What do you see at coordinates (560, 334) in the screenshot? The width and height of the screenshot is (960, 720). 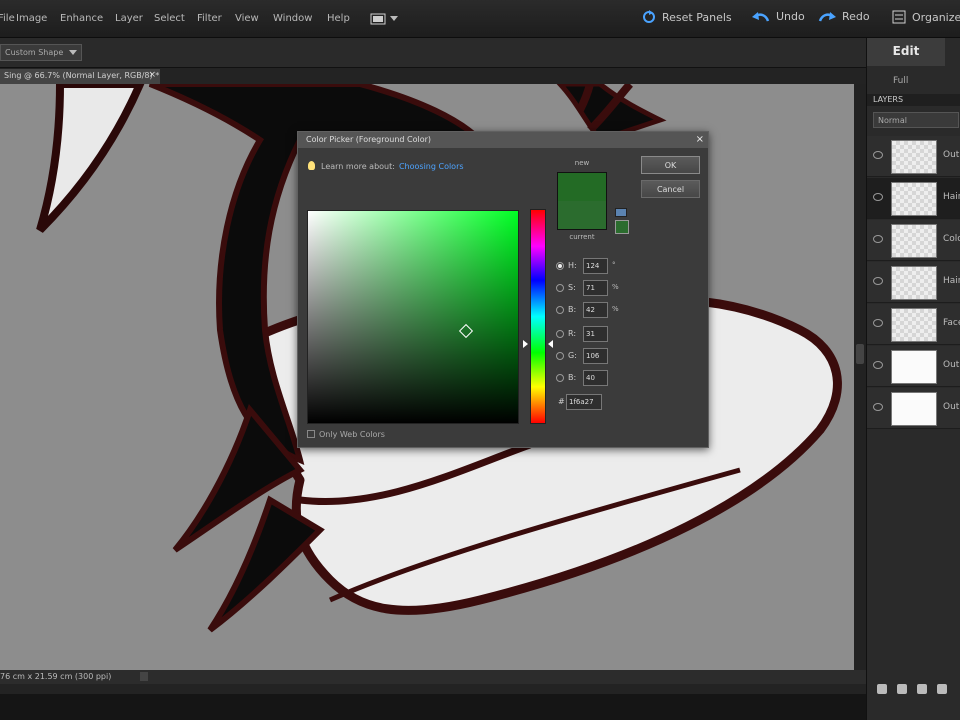 I see `red-radio` at bounding box center [560, 334].